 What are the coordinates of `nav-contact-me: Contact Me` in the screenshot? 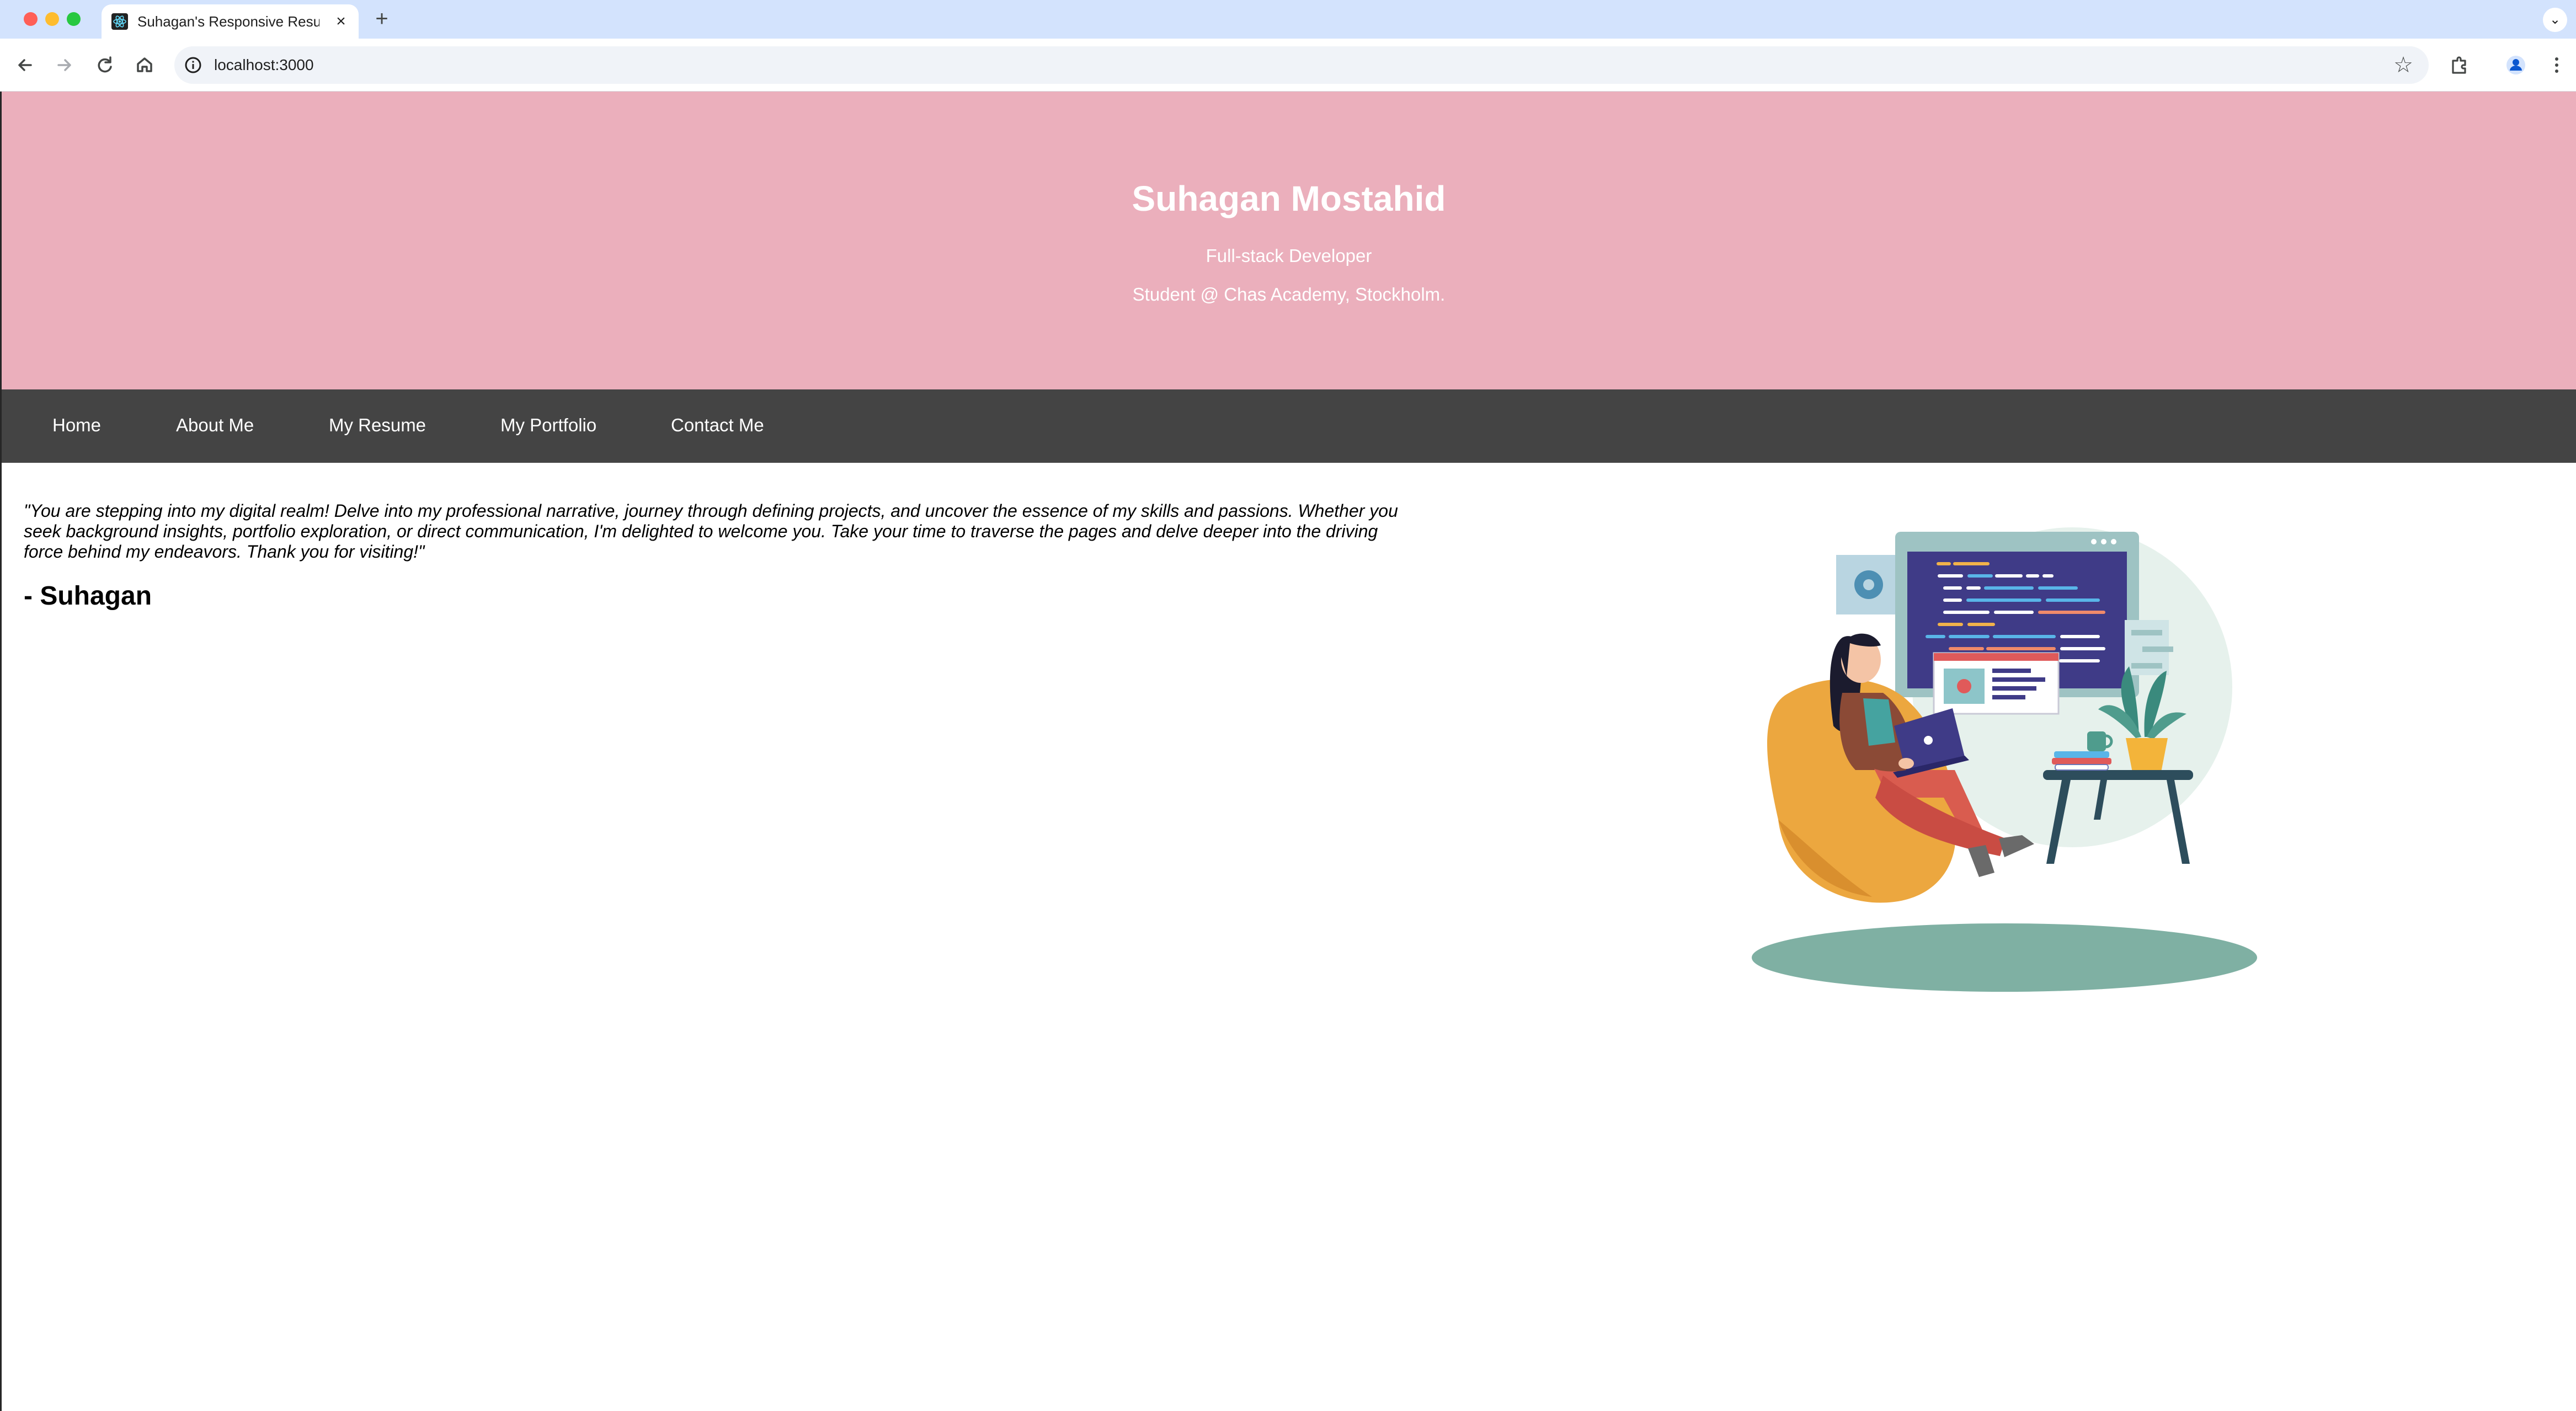 It's located at (717, 425).